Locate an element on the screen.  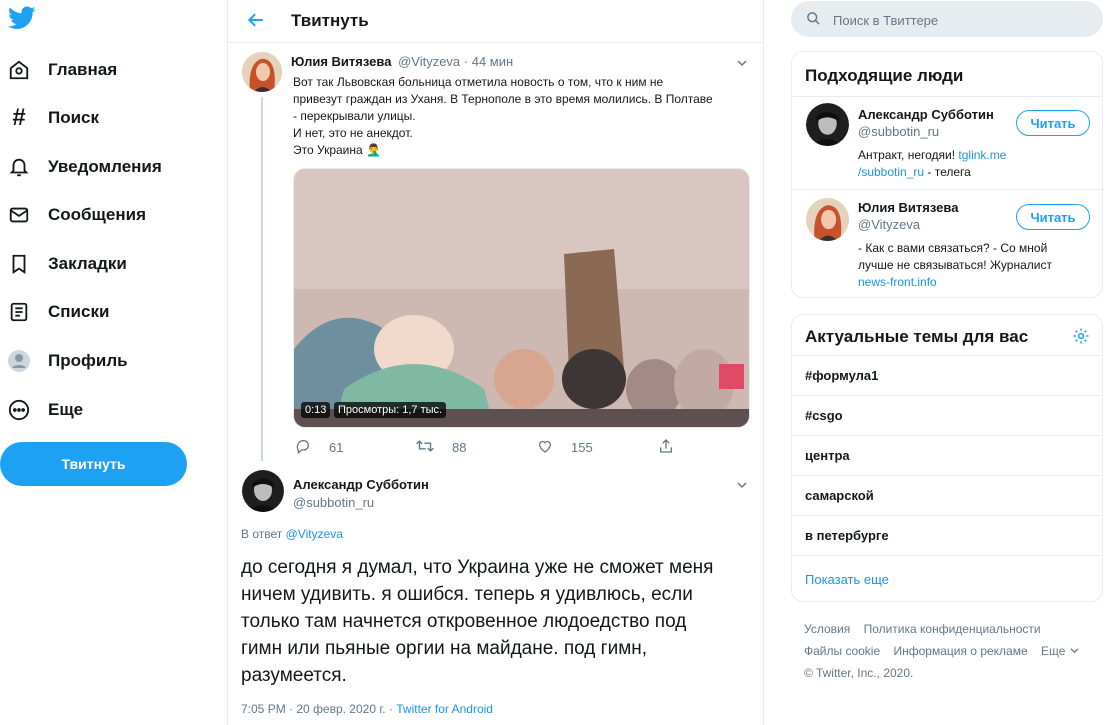
panel-title: Подходящие люди is located at coordinates (884, 75).